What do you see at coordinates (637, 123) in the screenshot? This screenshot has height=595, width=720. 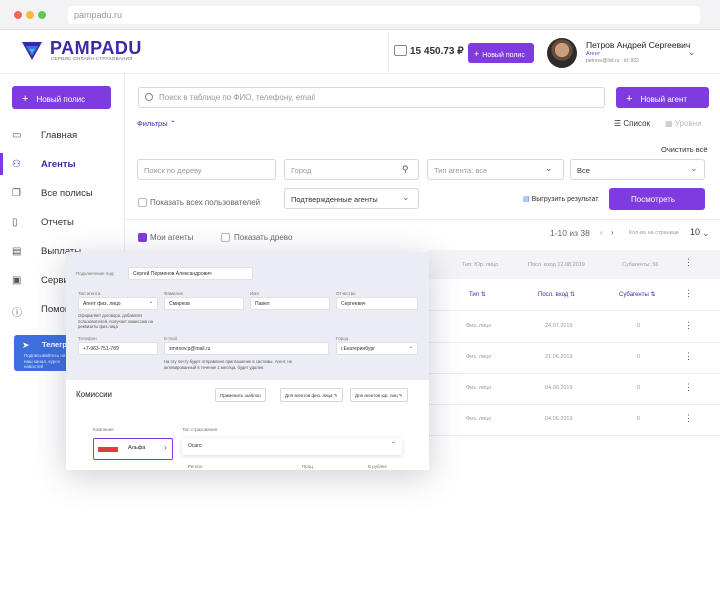 I see `view-list-label: Список` at bounding box center [637, 123].